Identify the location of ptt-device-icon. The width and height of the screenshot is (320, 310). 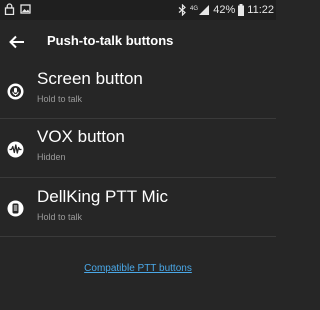
(15, 208).